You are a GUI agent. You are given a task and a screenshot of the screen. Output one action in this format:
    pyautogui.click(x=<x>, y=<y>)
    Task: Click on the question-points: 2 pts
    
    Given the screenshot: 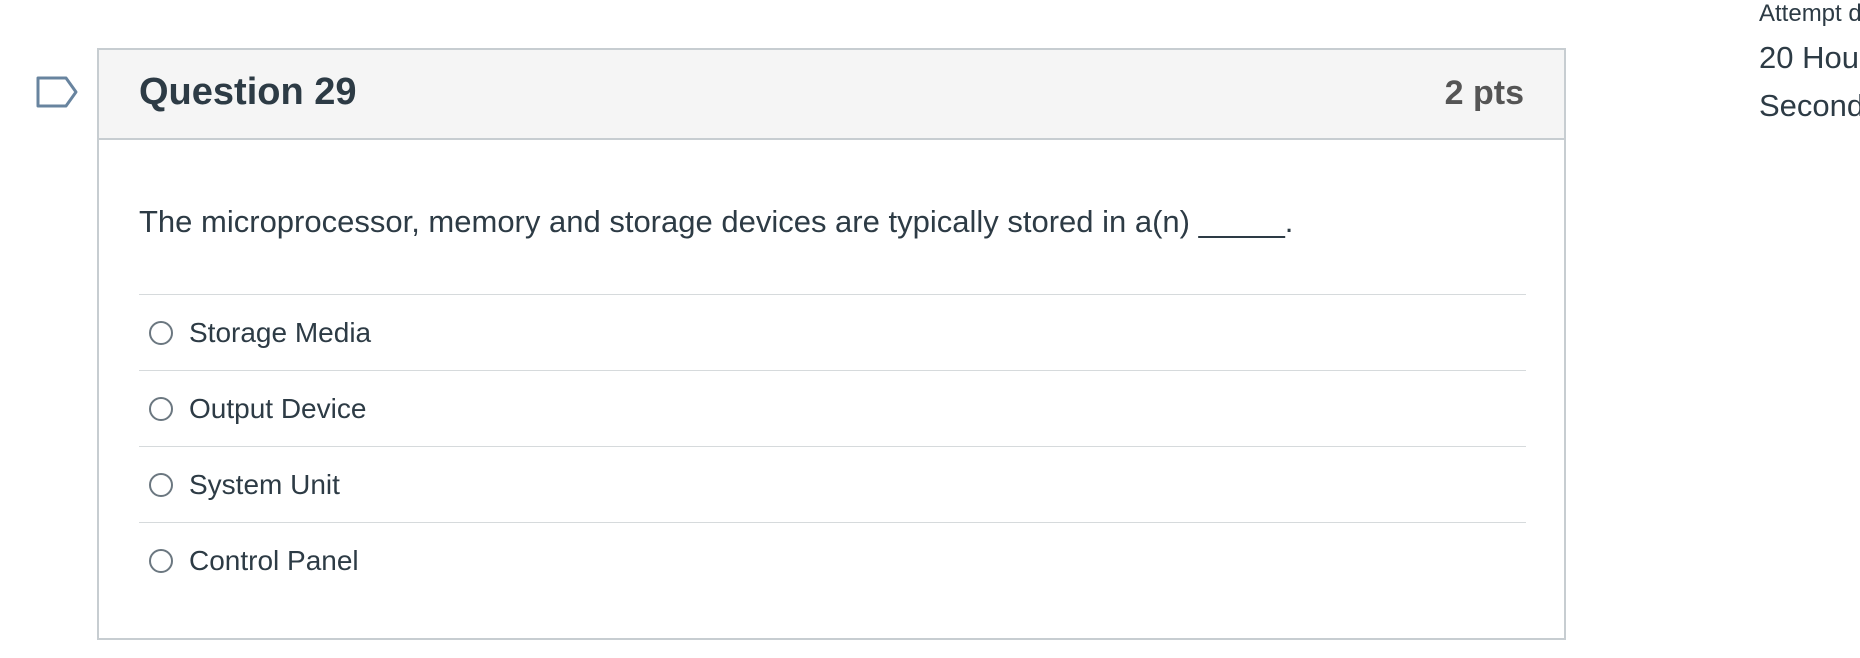 What is the action you would take?
    pyautogui.click(x=1484, y=93)
    